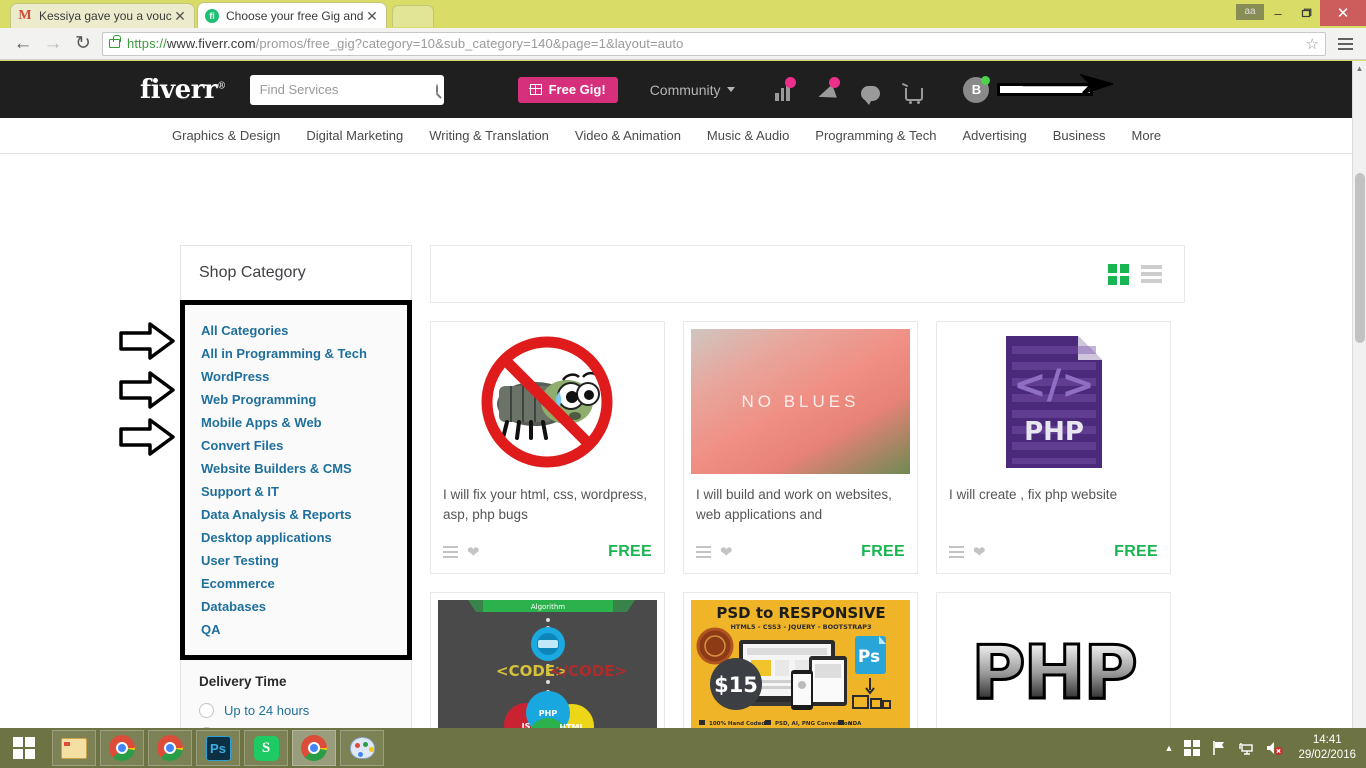 The image size is (1366, 768). I want to click on category-item-all-in-programming-tech: All in Programming & Tech, so click(304, 353).